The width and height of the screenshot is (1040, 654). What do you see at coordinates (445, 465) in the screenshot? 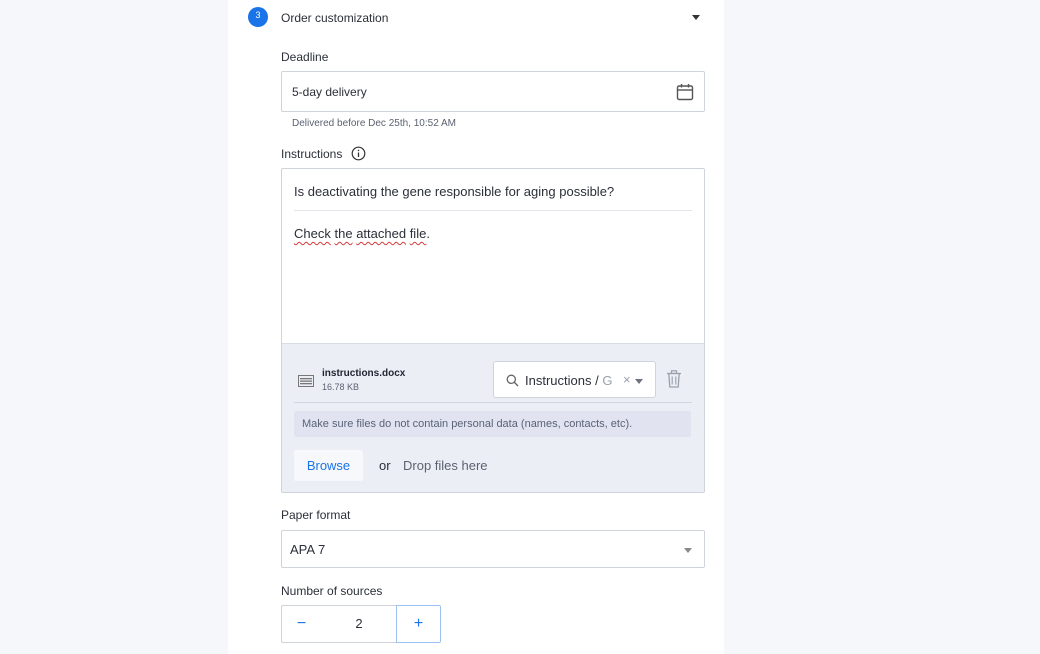
I see `drop-files-zone: Drop files here` at bounding box center [445, 465].